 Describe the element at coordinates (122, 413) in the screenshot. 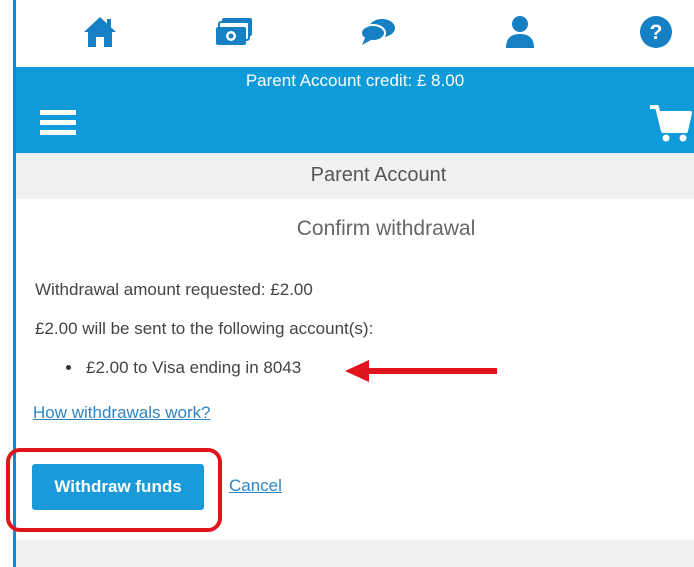

I see `how-withdrawals-work-link: How withdrawals work?` at that location.